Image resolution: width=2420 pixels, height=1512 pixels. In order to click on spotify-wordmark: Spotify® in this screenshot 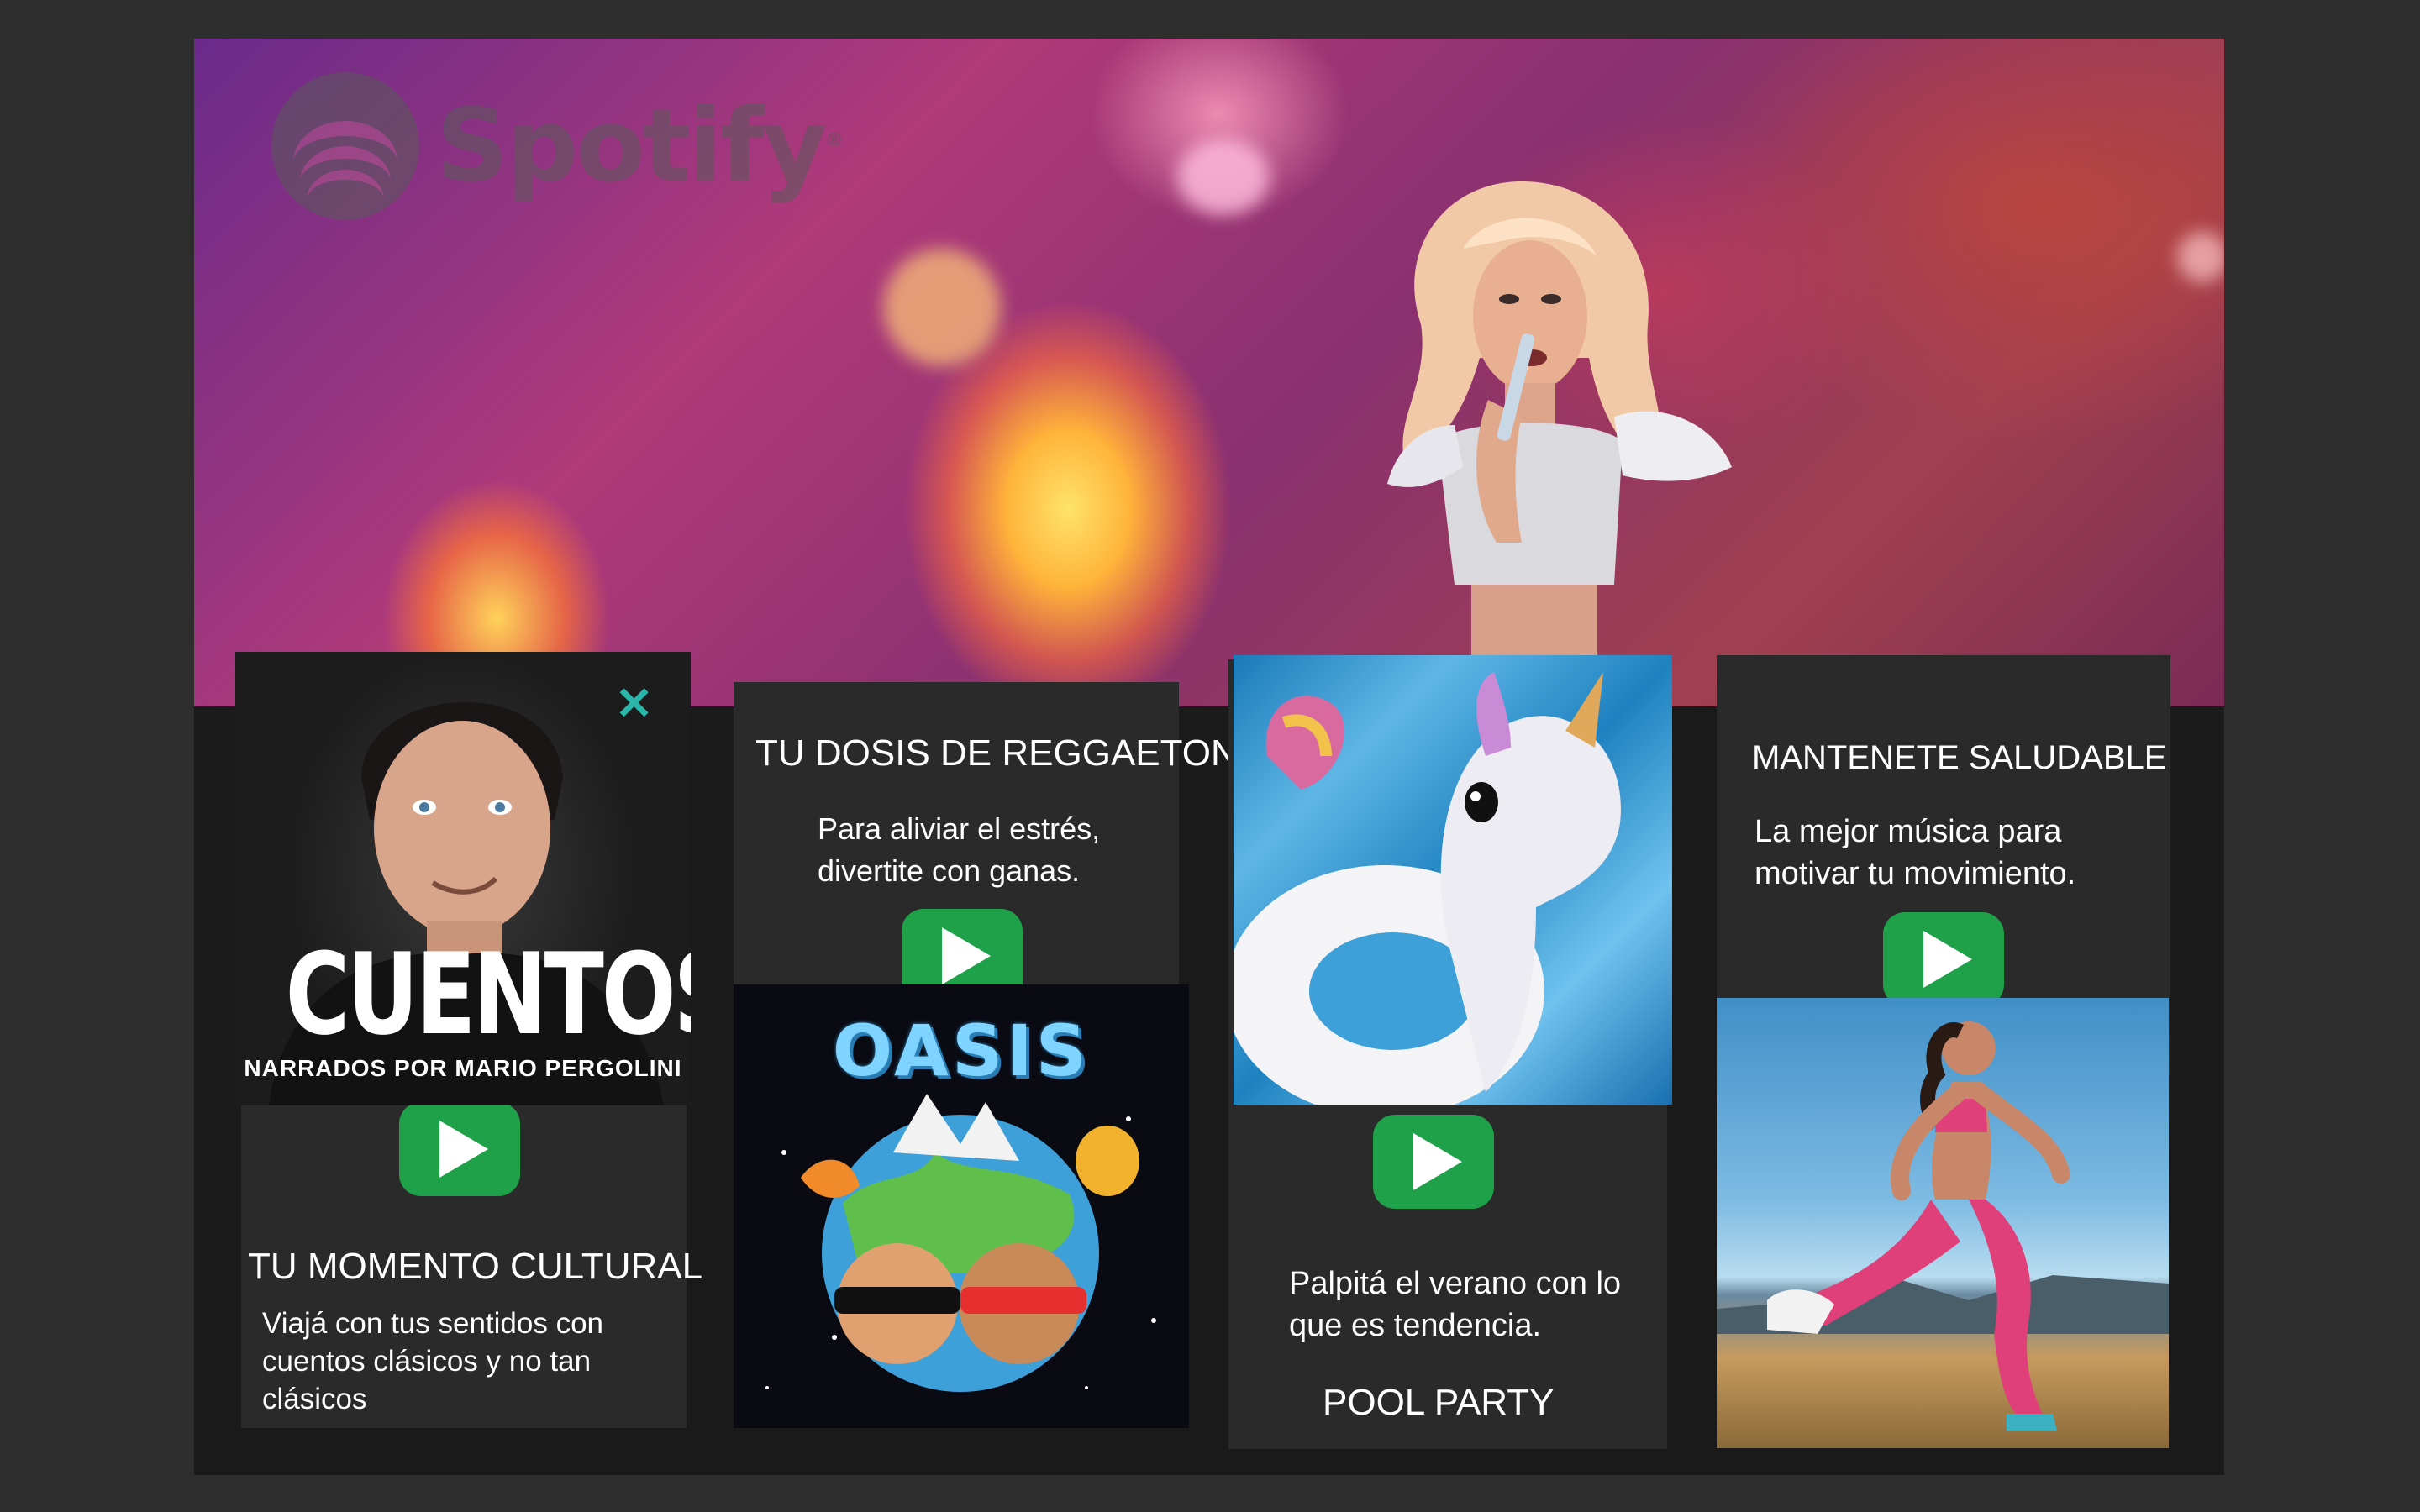, I will do `click(640, 146)`.